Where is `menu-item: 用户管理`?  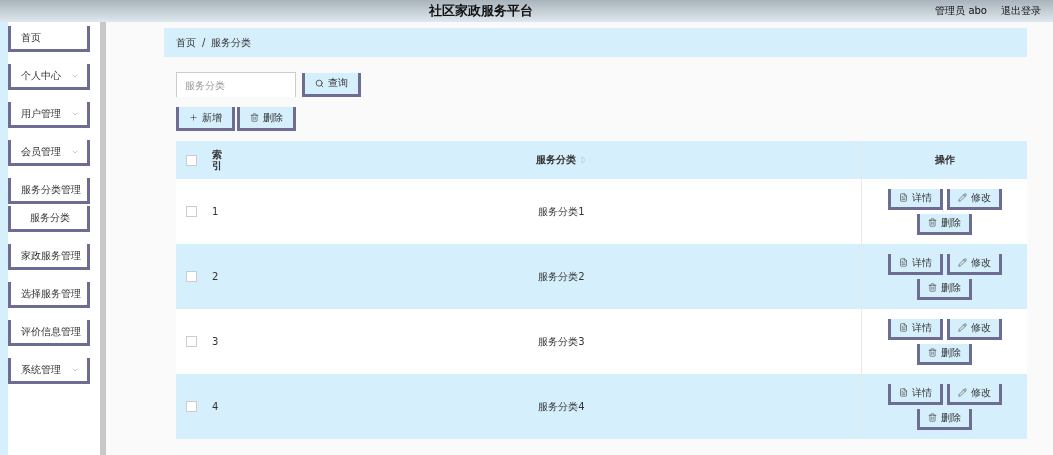
menu-item: 用户管理 is located at coordinates (49, 115).